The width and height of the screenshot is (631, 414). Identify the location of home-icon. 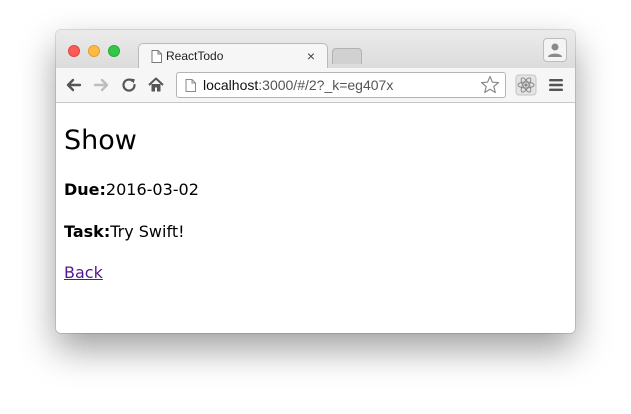
(156, 85).